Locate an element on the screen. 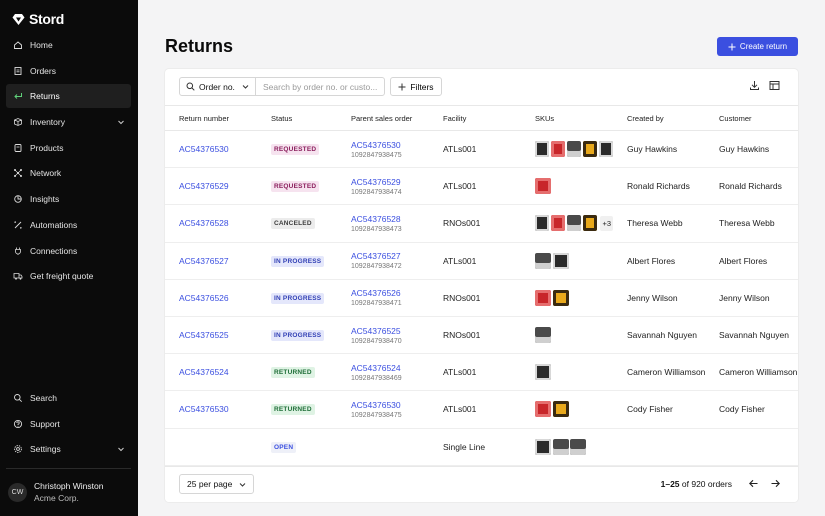  more-skus-count: +3 is located at coordinates (606, 223).